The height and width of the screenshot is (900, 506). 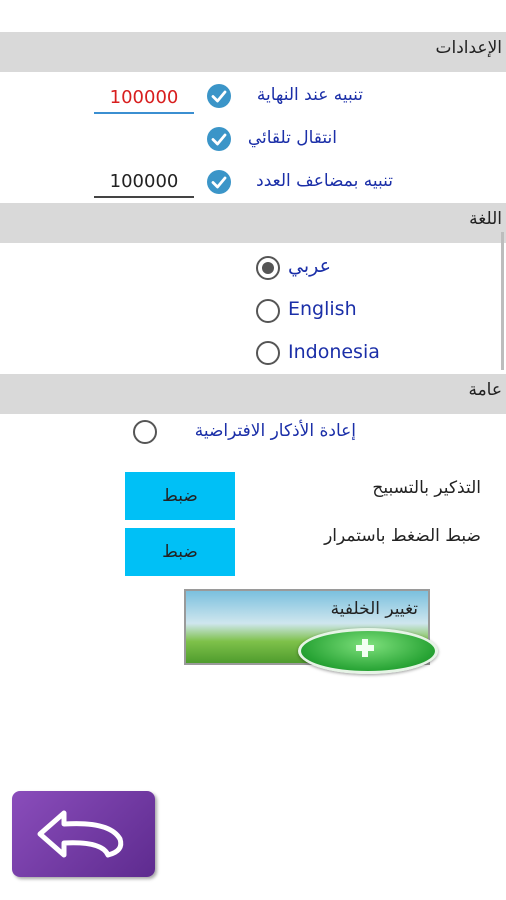 What do you see at coordinates (268, 311) in the screenshot?
I see `language-radio-english` at bounding box center [268, 311].